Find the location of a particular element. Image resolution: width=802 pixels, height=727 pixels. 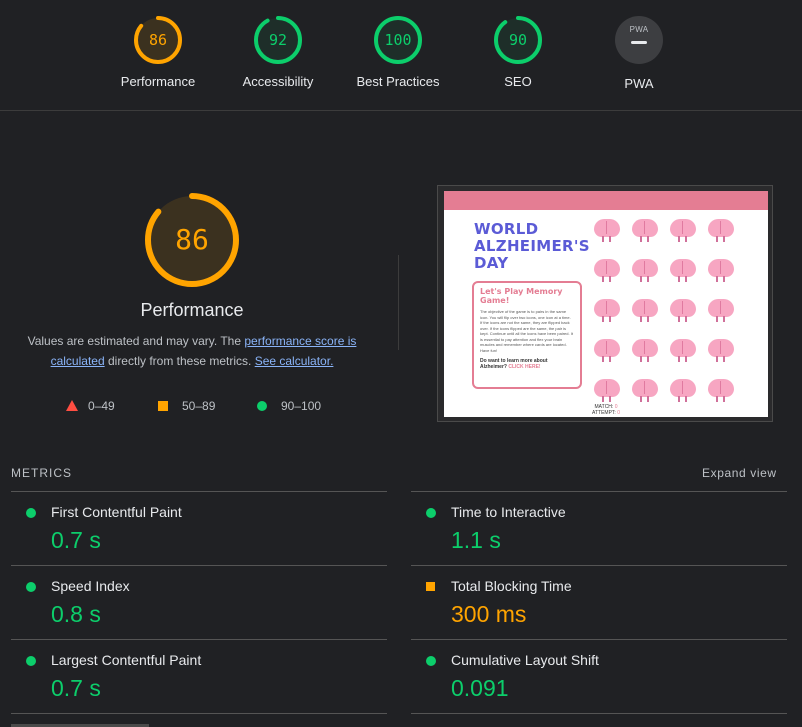

metric-value: 1.1 s is located at coordinates (476, 540).